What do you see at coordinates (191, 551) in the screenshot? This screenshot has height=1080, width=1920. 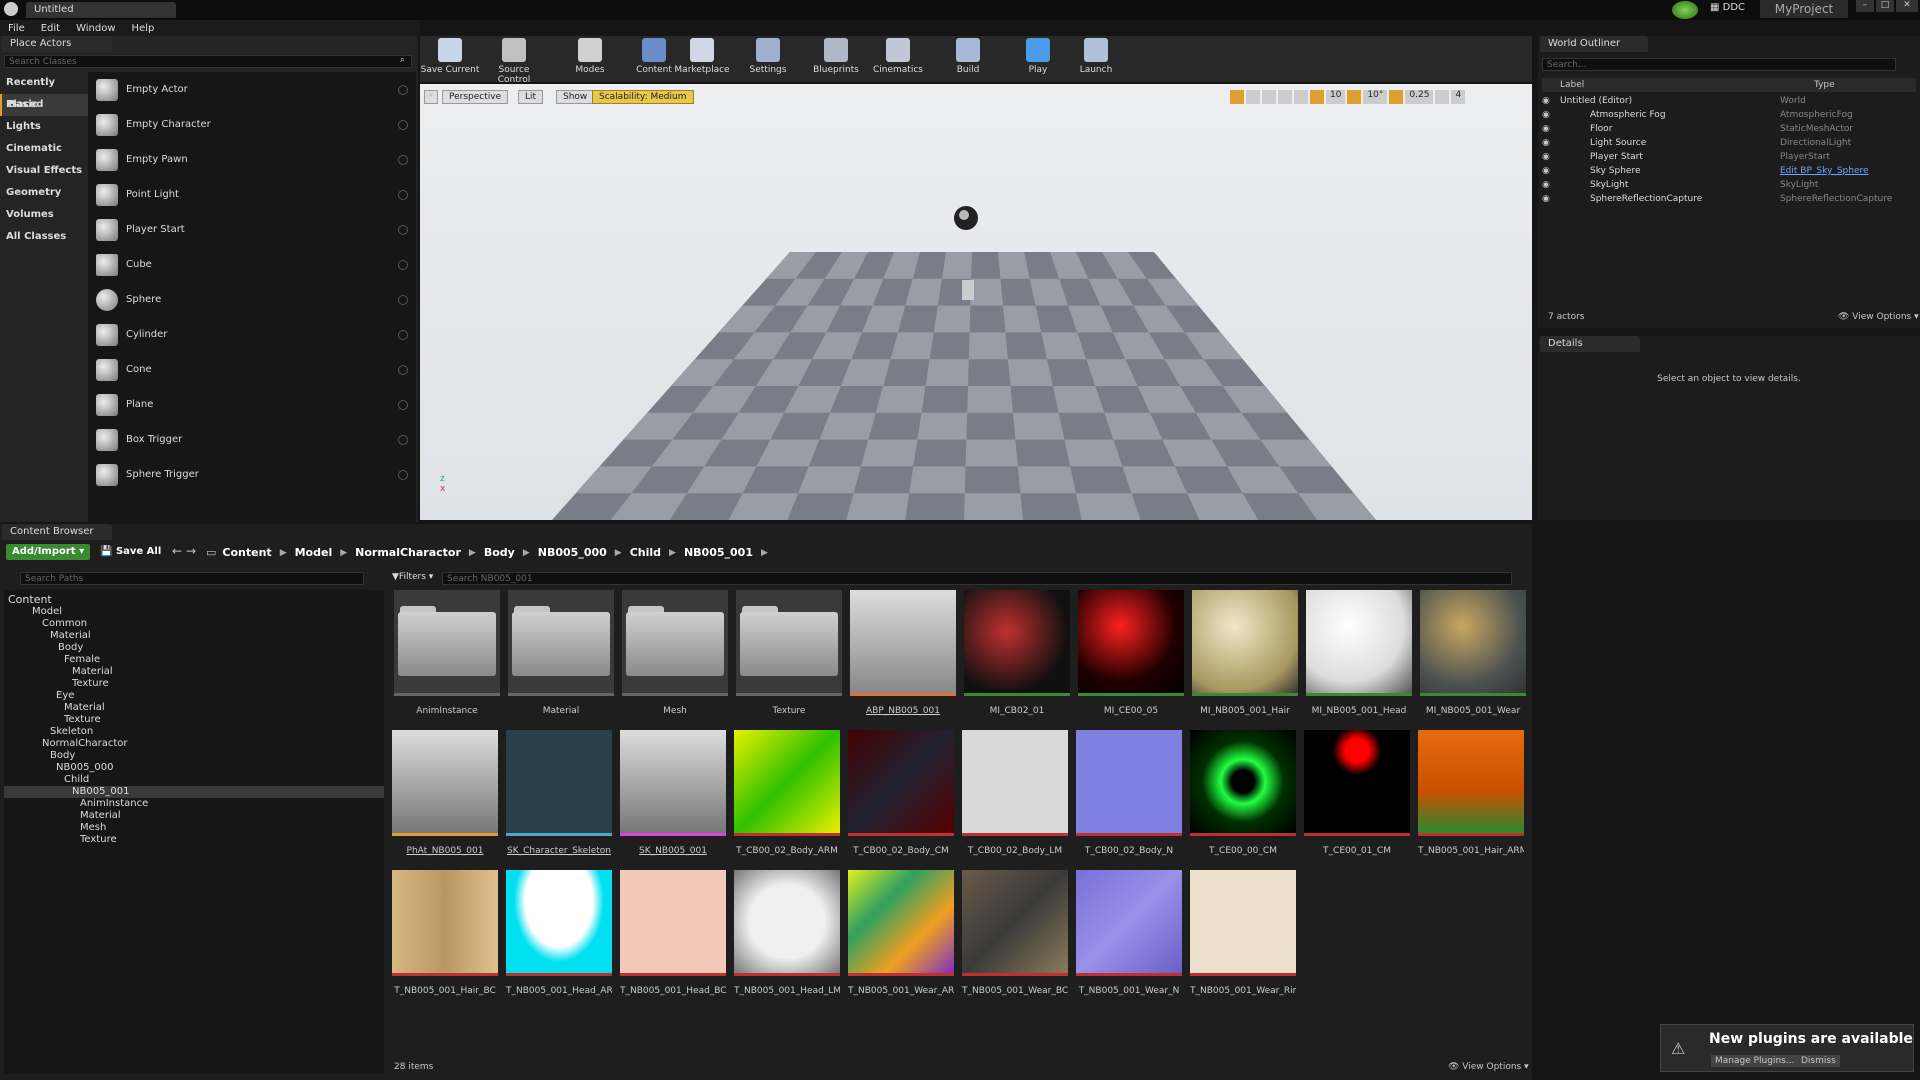 I see `forward-arrow-icon: →` at bounding box center [191, 551].